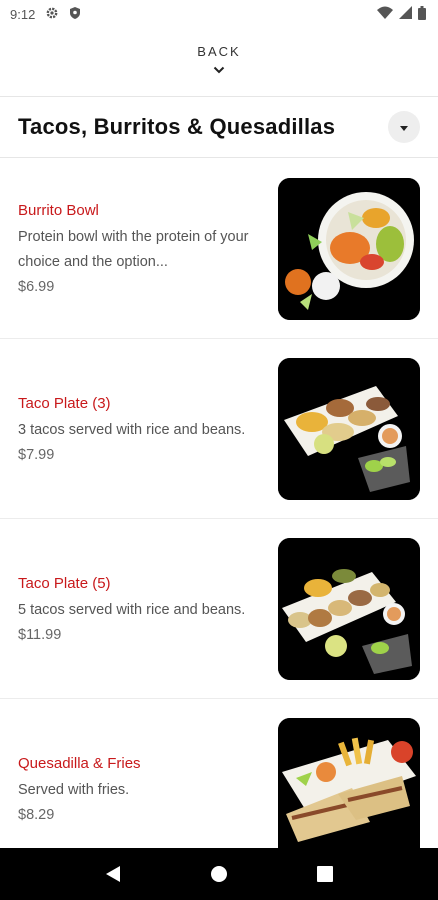 The height and width of the screenshot is (900, 438). Describe the element at coordinates (325, 874) in the screenshot. I see `recents-square-icon` at that location.